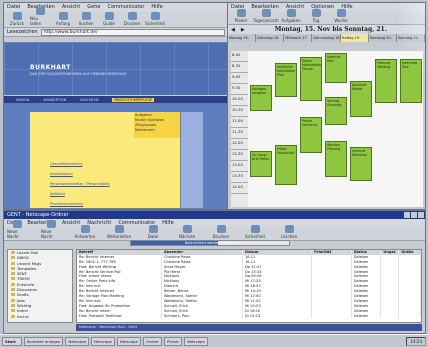  What do you see at coordinates (411, 38) in the screenshot?
I see `tab-day: Sonntag 21.` at bounding box center [411, 38].